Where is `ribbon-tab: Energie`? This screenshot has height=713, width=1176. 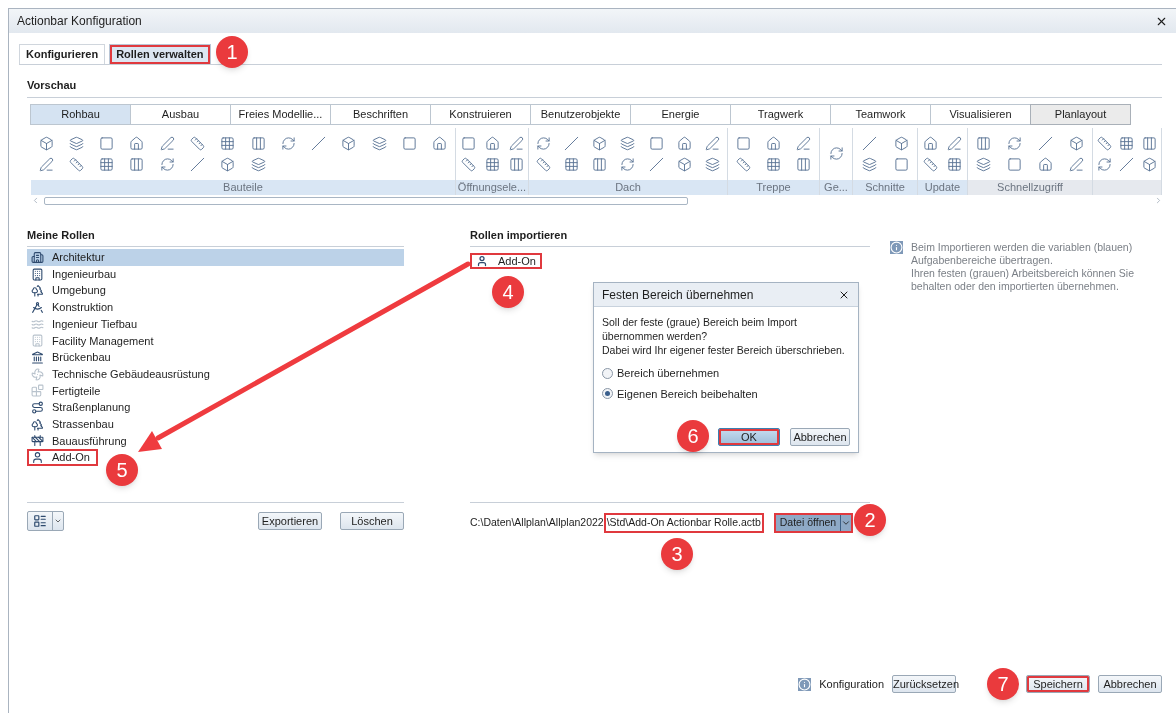 ribbon-tab: Energie is located at coordinates (680, 114).